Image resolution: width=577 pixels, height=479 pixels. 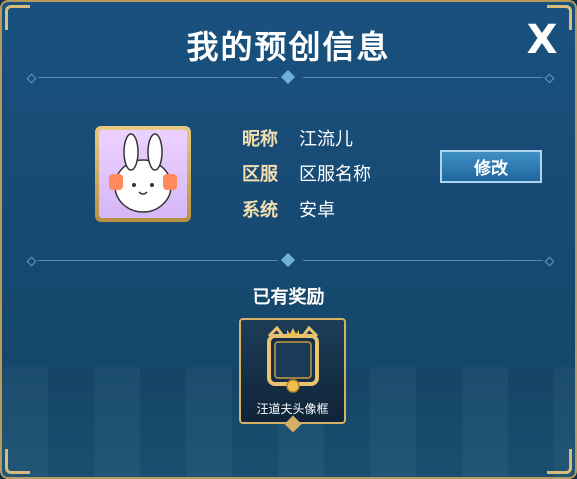 What do you see at coordinates (260, 210) in the screenshot?
I see `system-label: 系统` at bounding box center [260, 210].